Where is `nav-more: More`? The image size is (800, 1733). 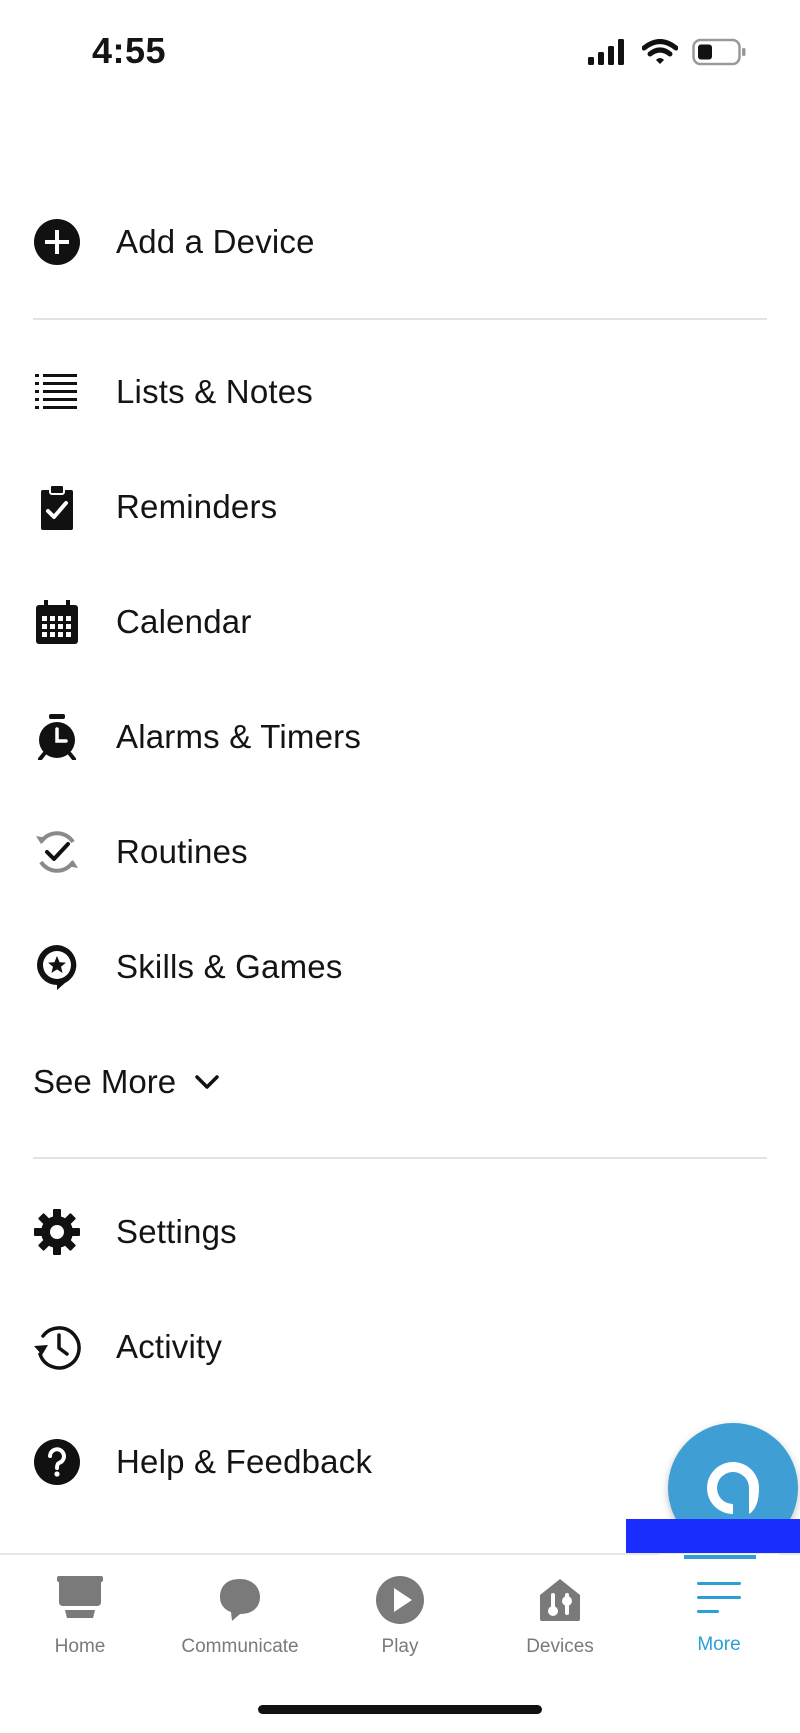 nav-more: More is located at coordinates (719, 1613).